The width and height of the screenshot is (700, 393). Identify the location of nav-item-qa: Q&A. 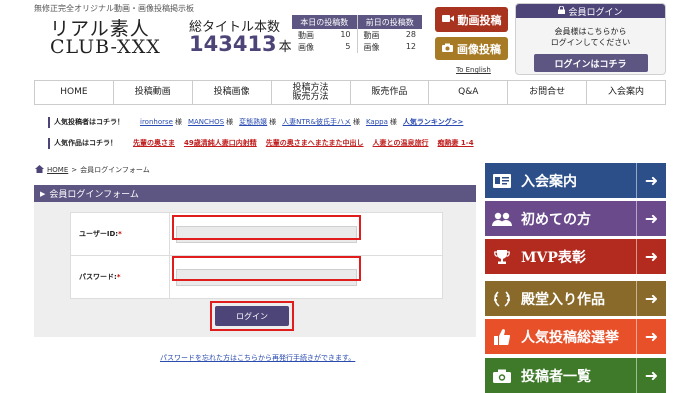
(469, 92).